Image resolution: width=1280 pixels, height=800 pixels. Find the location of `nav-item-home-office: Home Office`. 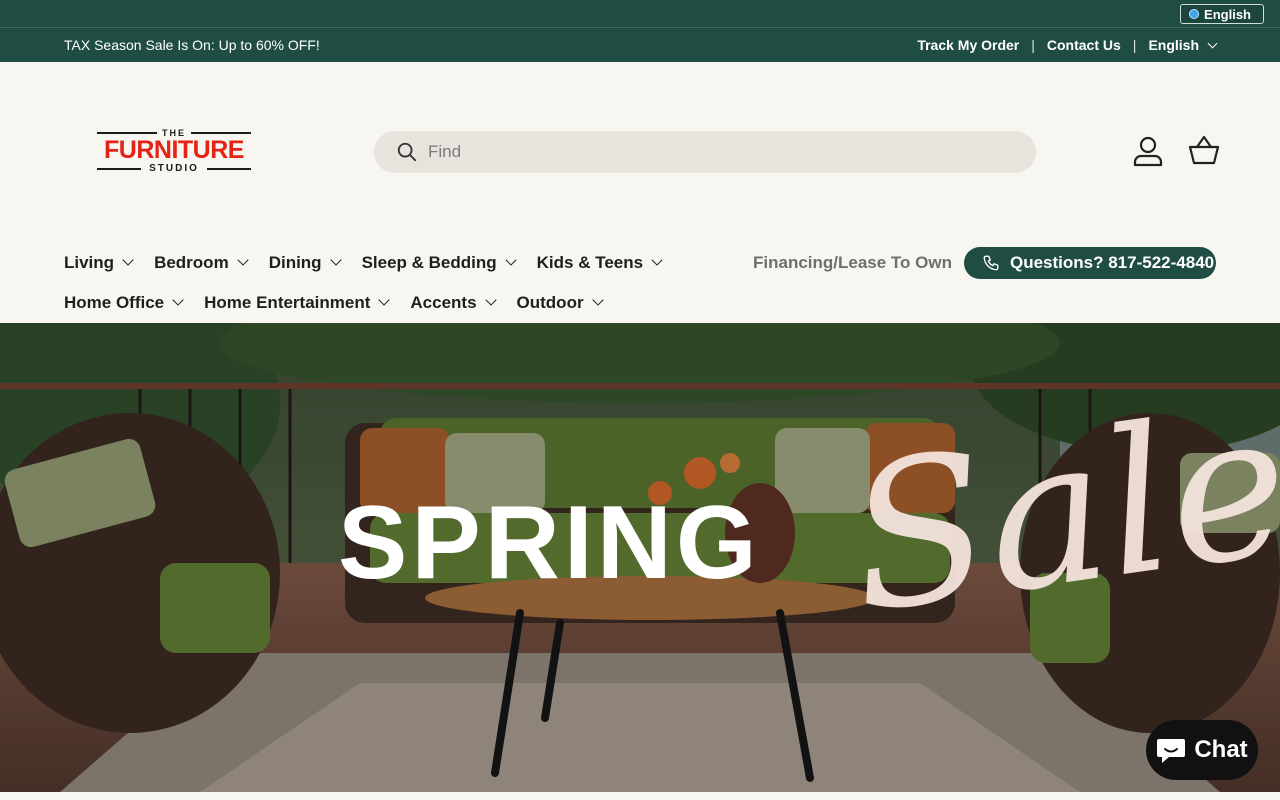

nav-item-home-office: Home Office is located at coordinates (124, 303).